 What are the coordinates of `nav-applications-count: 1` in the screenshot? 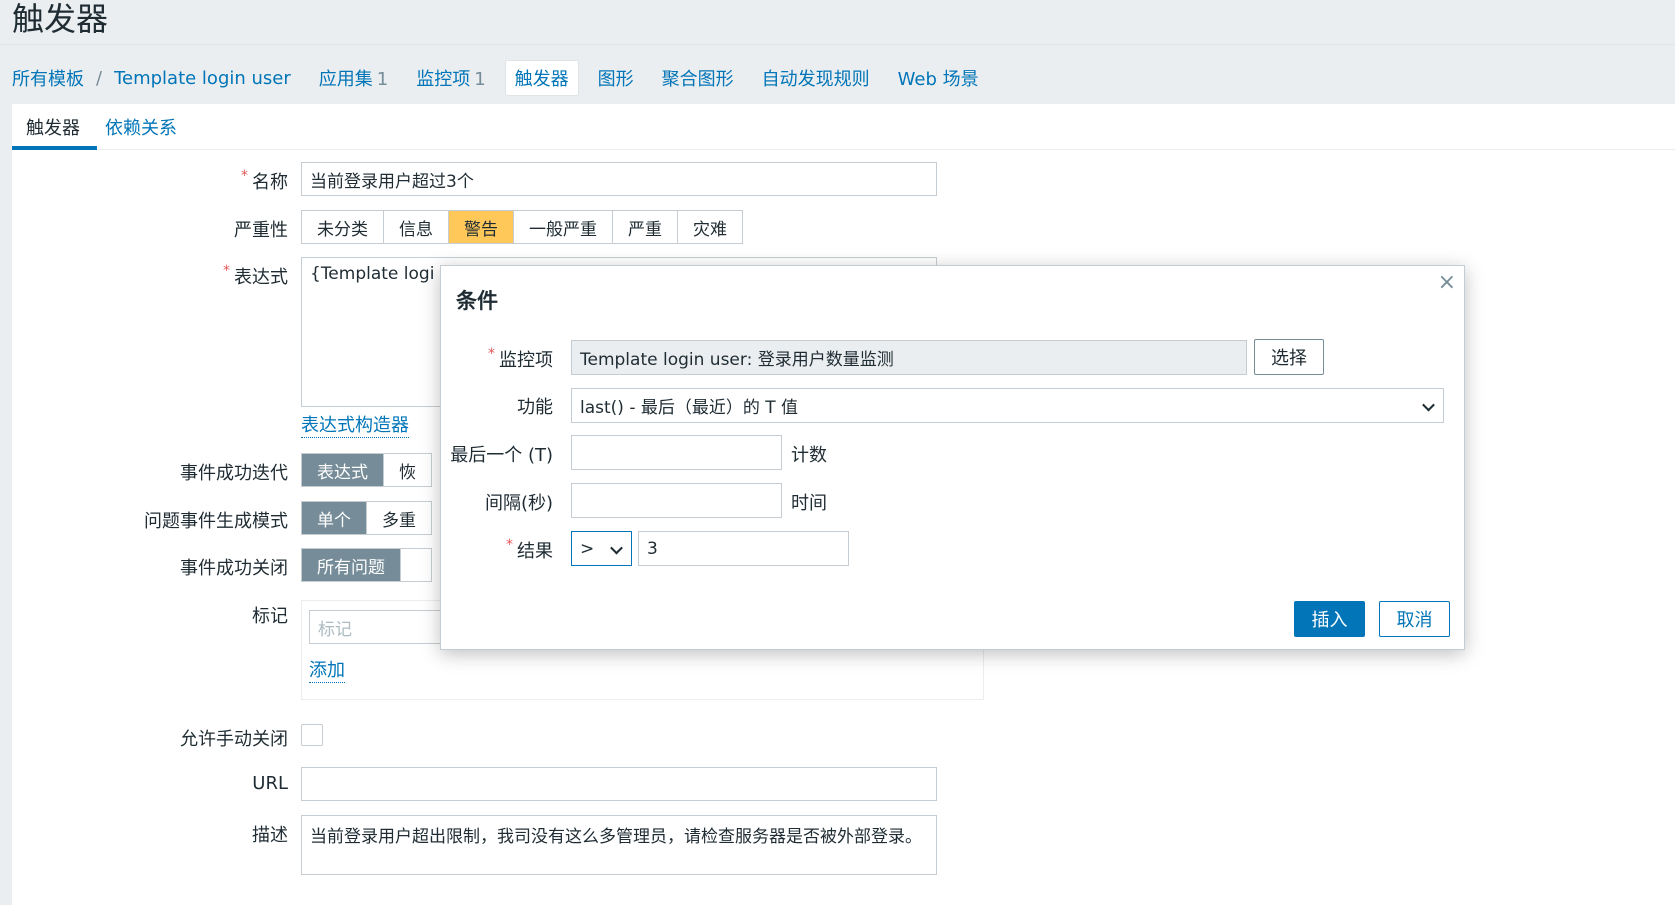 It's located at (382, 79).